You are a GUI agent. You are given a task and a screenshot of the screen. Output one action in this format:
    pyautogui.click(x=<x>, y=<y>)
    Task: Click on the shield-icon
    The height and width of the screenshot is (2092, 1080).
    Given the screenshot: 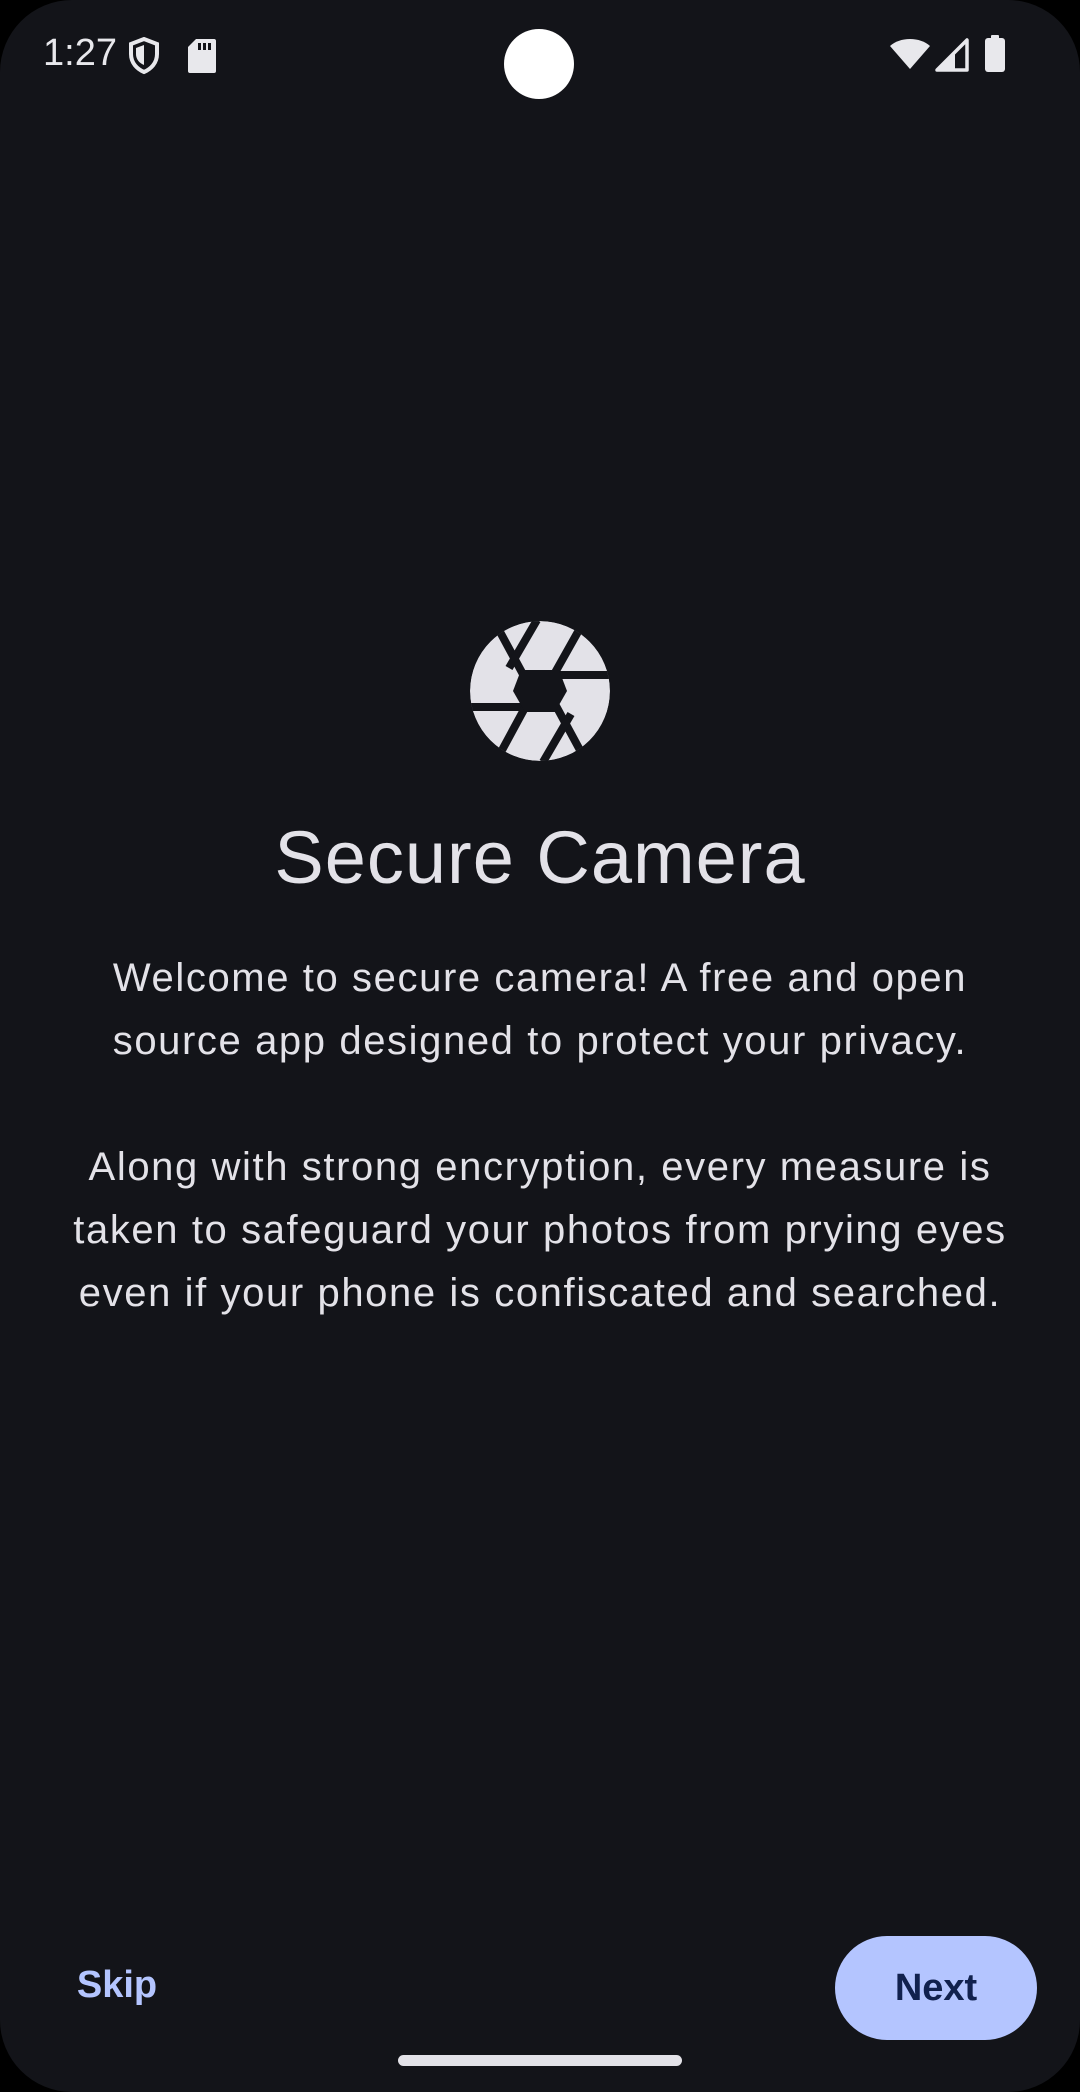 What is the action you would take?
    pyautogui.click(x=144, y=57)
    